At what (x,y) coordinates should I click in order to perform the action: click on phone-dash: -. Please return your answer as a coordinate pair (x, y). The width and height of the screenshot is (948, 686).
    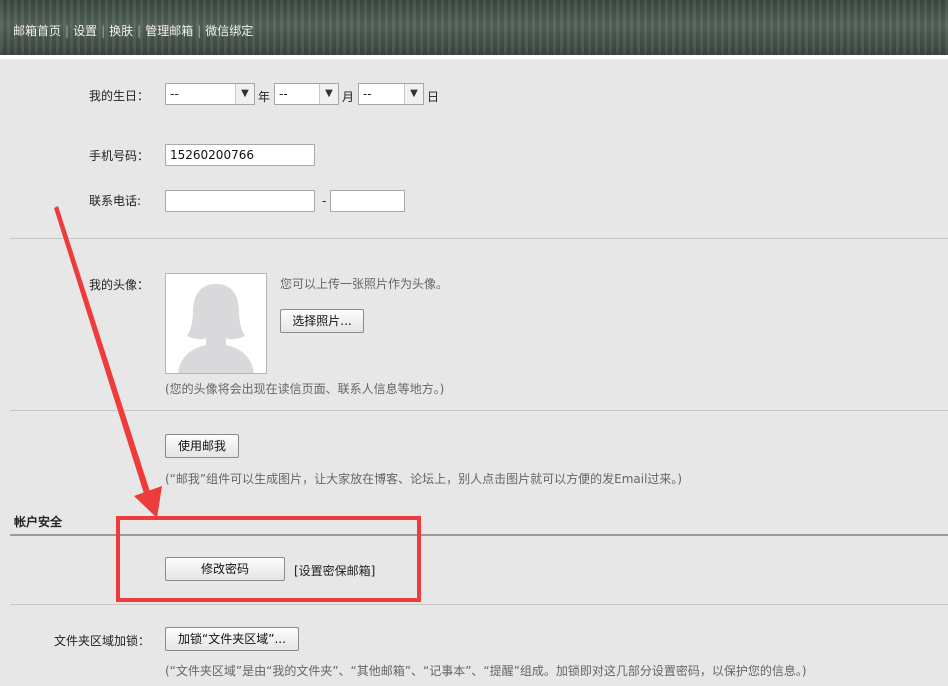
    Looking at the image, I should click on (324, 201).